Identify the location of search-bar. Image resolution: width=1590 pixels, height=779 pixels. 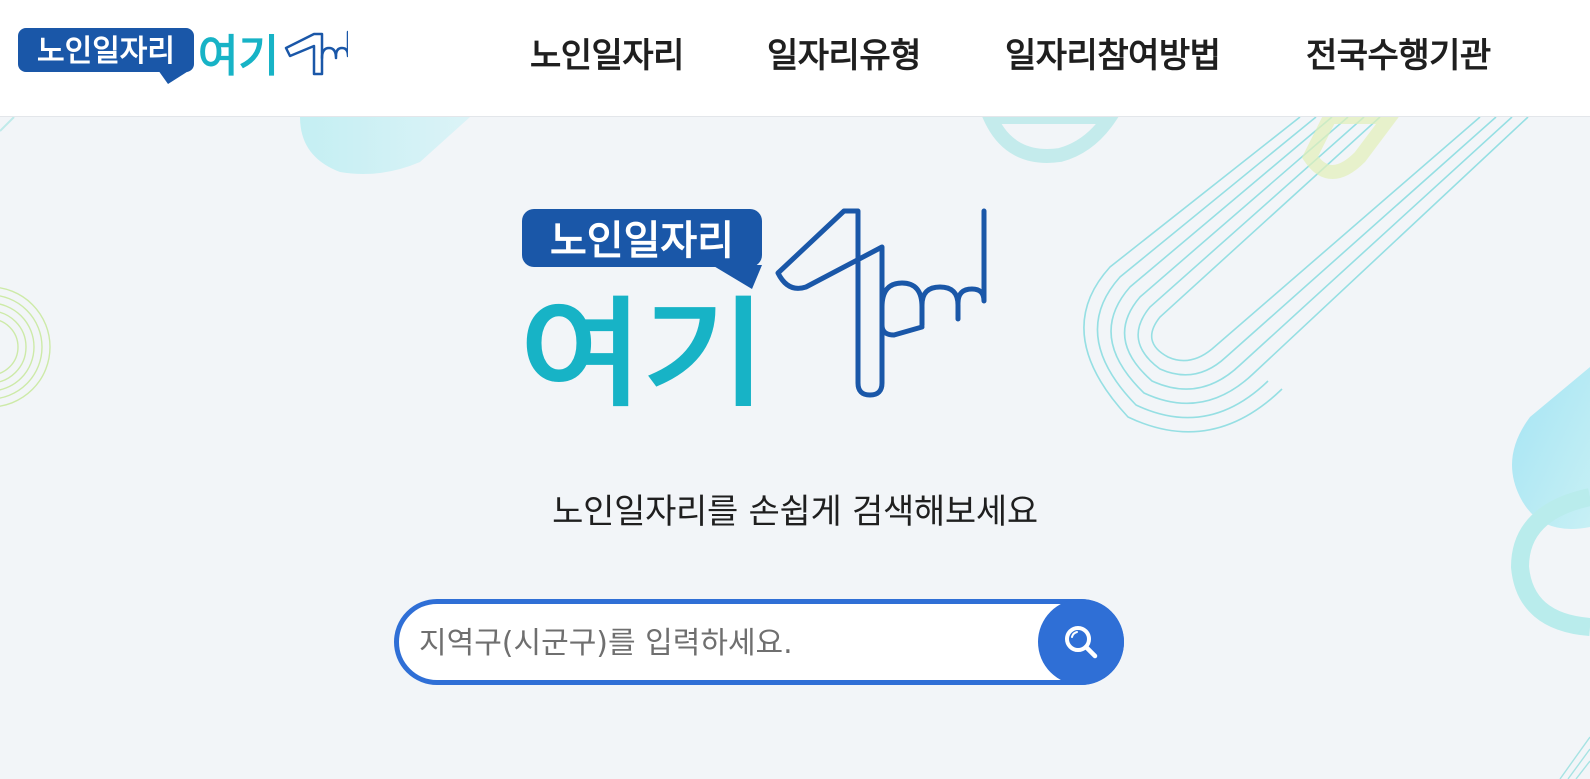
(759, 642).